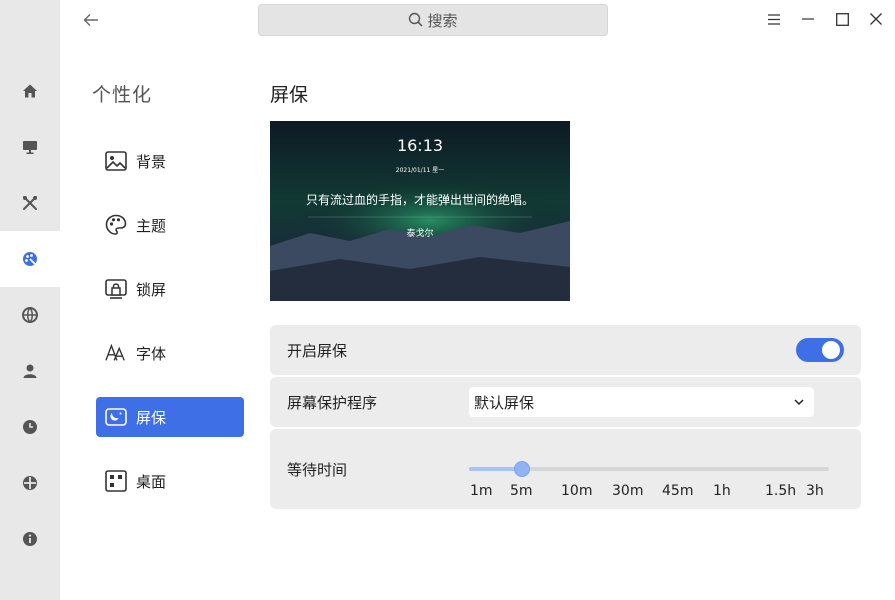 This screenshot has width=895, height=600. I want to click on wait-time-label: 等待时间, so click(317, 470).